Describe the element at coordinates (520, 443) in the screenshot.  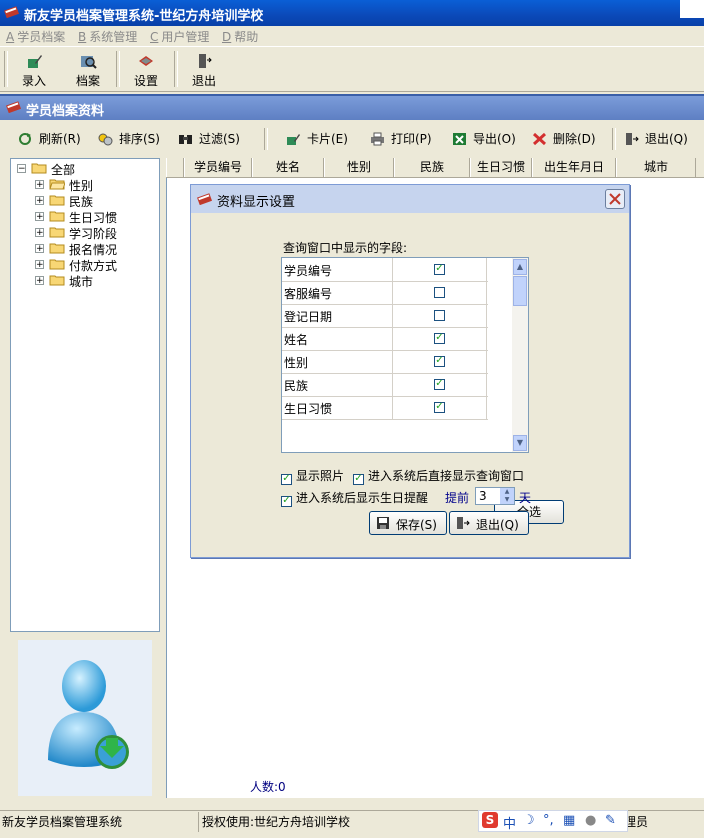
I see `scroll-down-button: ▼` at that location.